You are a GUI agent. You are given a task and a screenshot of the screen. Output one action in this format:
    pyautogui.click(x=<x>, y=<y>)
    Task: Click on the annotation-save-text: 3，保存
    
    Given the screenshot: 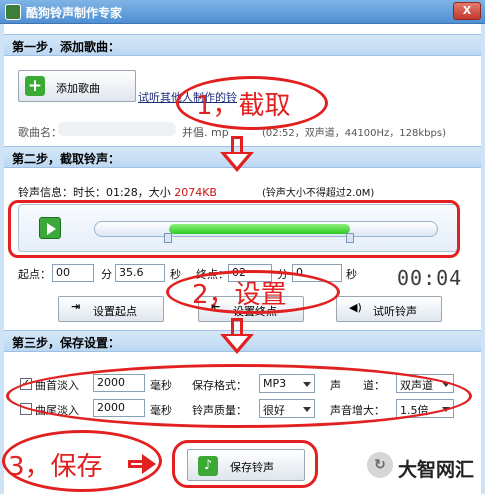 What is the action you would take?
    pyautogui.click(x=55, y=467)
    